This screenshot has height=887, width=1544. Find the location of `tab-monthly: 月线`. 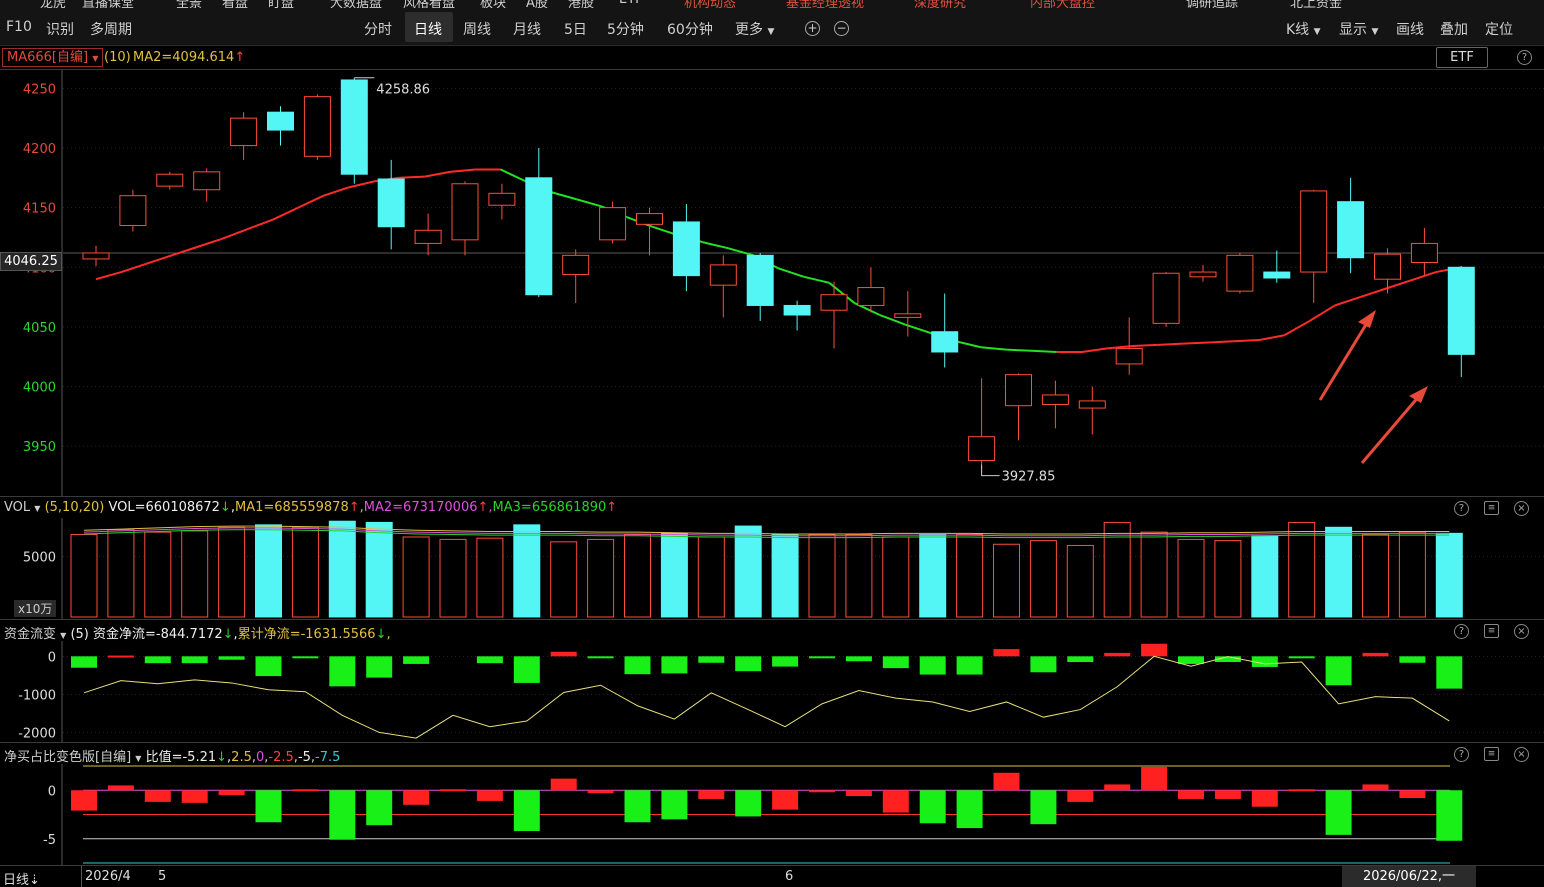

tab-monthly: 月线 is located at coordinates (527, 29).